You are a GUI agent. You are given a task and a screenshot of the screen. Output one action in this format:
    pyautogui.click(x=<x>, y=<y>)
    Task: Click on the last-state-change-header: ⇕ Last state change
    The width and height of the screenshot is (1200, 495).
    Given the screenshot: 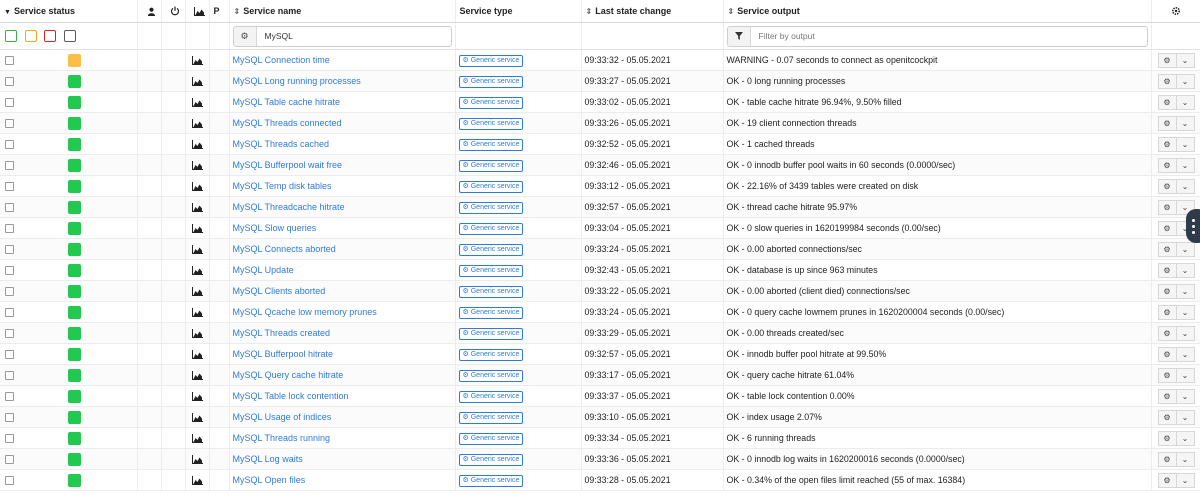 What is the action you would take?
    pyautogui.click(x=652, y=11)
    